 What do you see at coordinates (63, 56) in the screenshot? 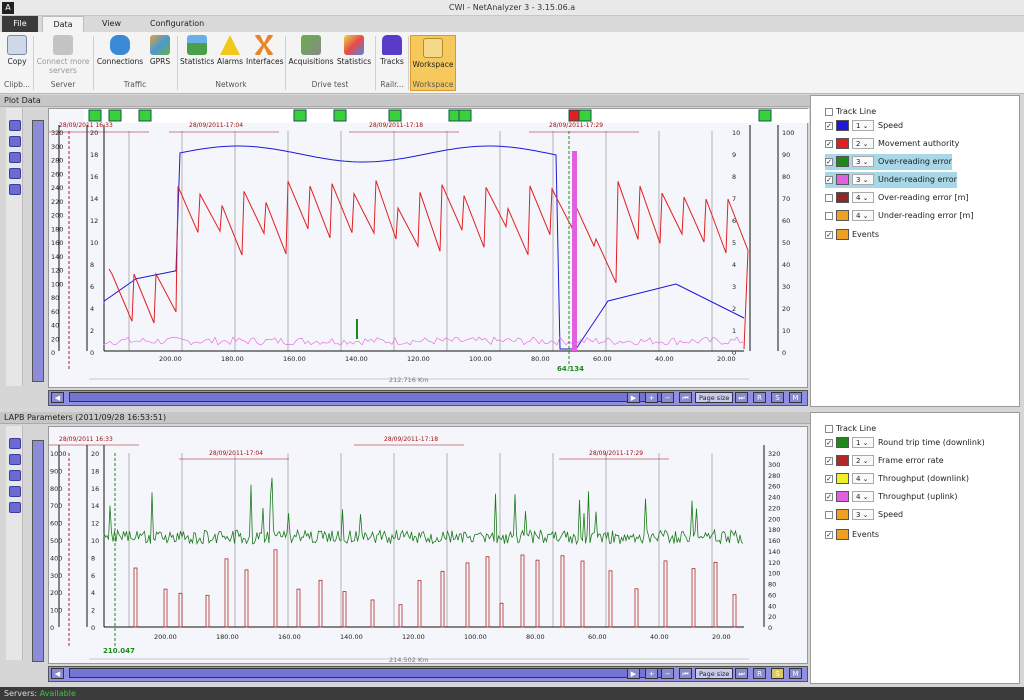
I see `connect-more-servers-button: Connect more servers` at bounding box center [63, 56].